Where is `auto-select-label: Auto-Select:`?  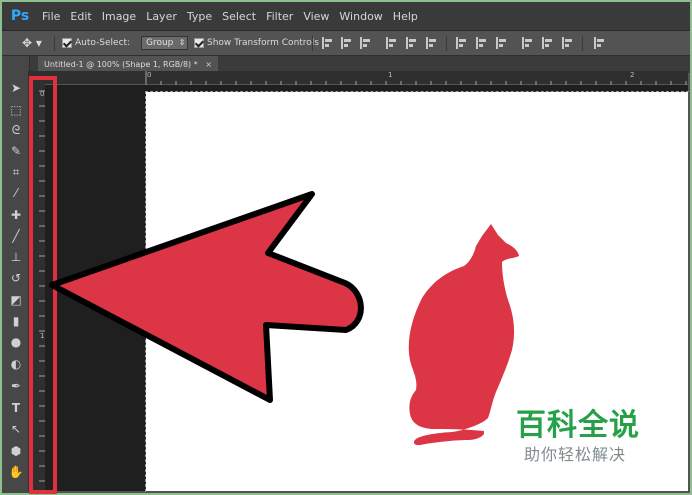
auto-select-label: Auto-Select: is located at coordinates (103, 43).